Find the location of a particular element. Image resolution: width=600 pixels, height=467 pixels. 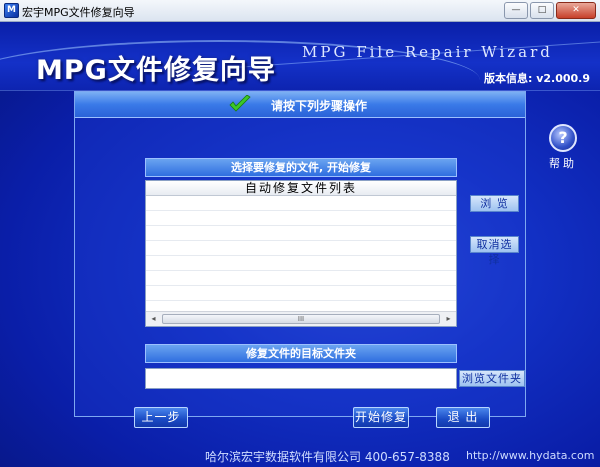

file-list-column-header: 自动修复文件列表 is located at coordinates (301, 188).